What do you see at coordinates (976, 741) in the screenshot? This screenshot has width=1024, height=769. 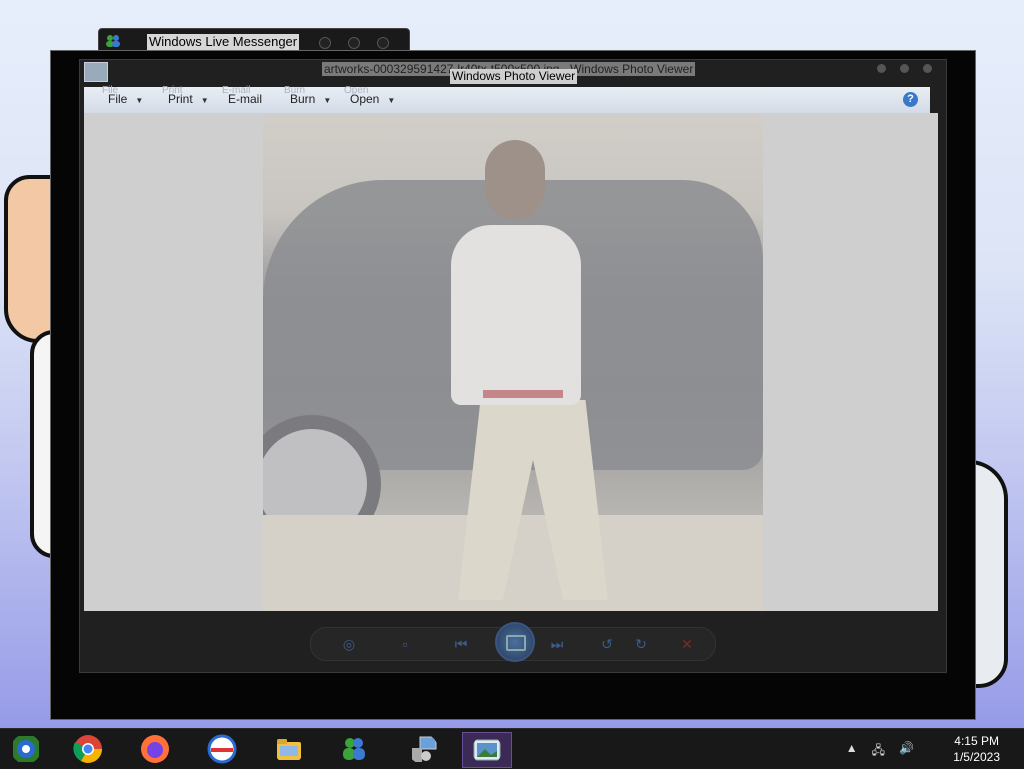 I see `clock-time: 4:15 PM` at bounding box center [976, 741].